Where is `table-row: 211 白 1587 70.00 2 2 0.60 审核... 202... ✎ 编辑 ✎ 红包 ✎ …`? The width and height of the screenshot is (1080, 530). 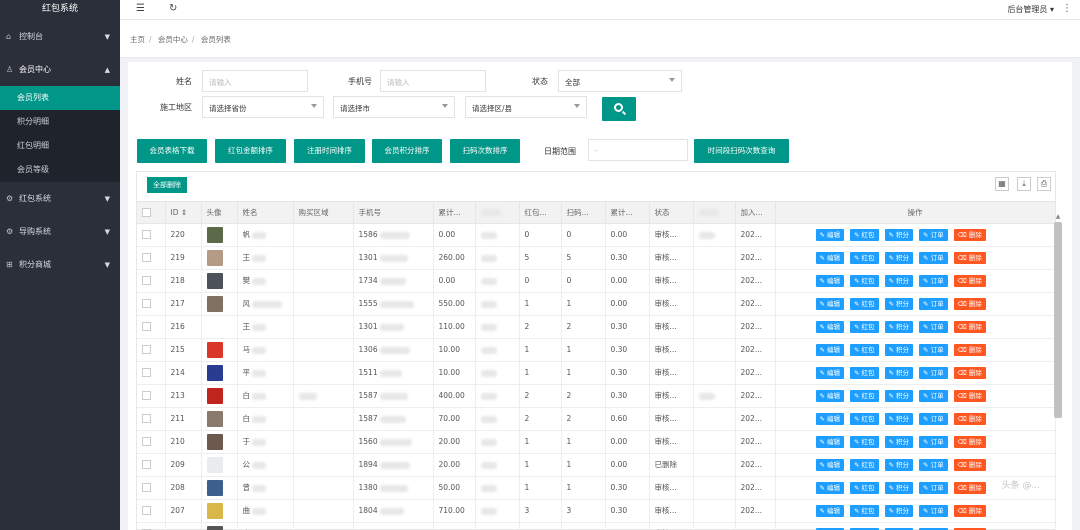
table-row: 211 白 1587 70.00 2 2 0.60 审核... 202... ✎ 编辑 ✎ 红包 ✎ … is located at coordinates (596, 419).